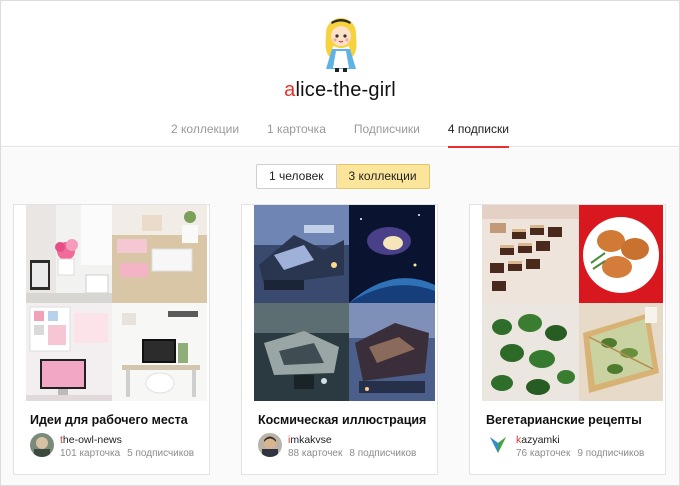 Image resolution: width=680 pixels, height=486 pixels. What do you see at coordinates (205, 135) in the screenshot?
I see `tab-collections: 2 коллекции` at bounding box center [205, 135].